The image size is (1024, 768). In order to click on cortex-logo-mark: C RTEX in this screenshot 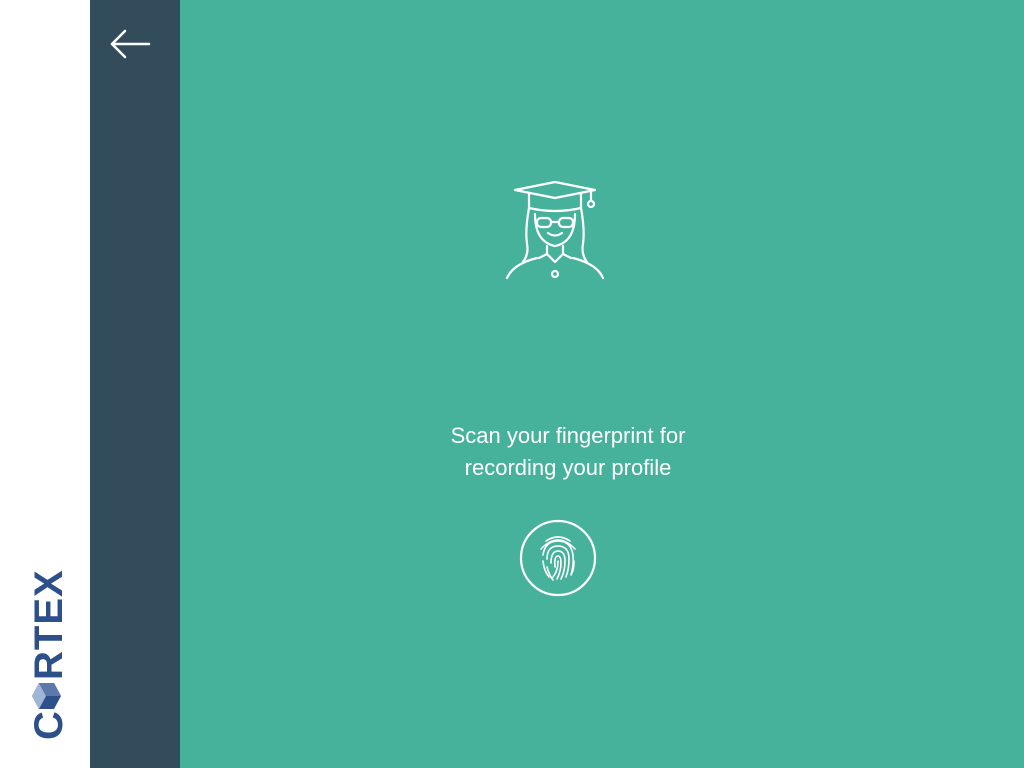, I will do `click(49, 654)`.